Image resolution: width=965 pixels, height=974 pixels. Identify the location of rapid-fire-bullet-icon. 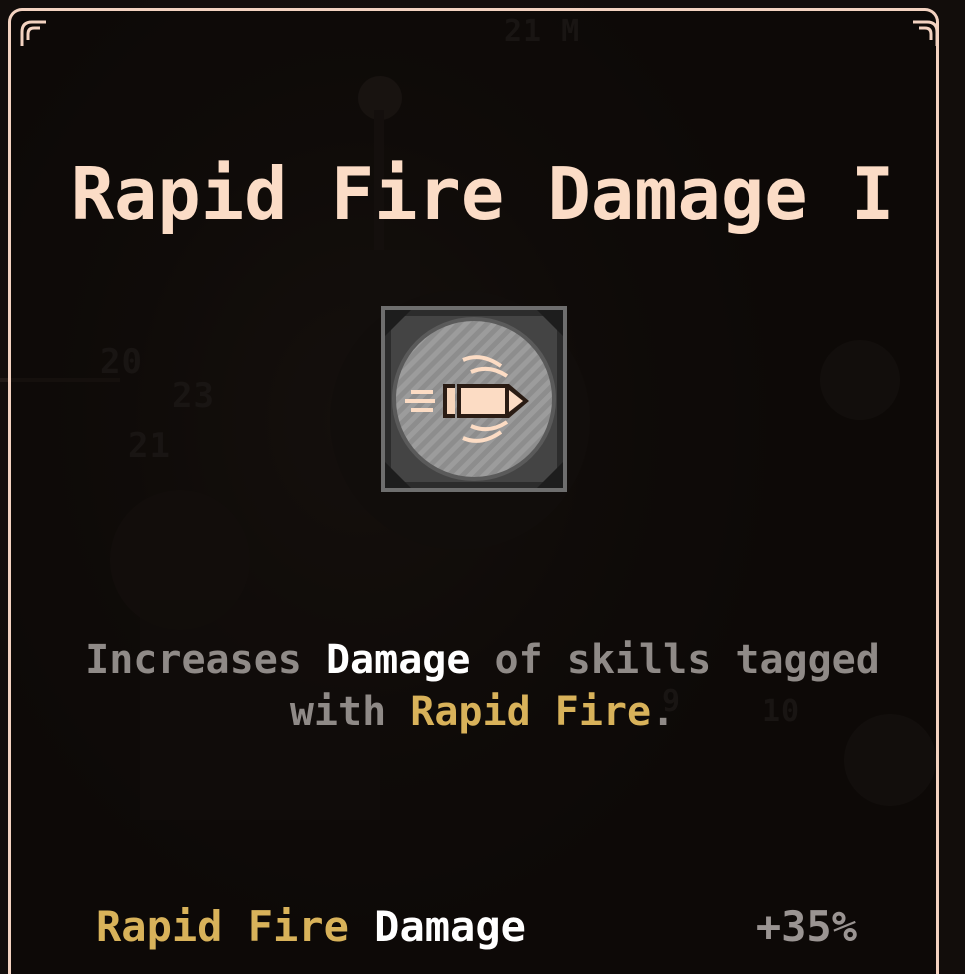
(474, 399).